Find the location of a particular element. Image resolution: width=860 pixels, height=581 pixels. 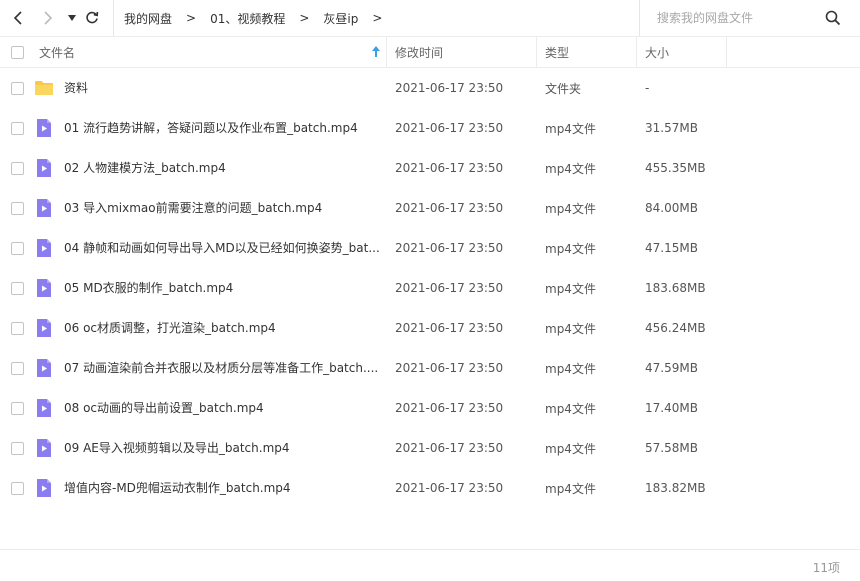

file-size: 47.15MB is located at coordinates (671, 248).